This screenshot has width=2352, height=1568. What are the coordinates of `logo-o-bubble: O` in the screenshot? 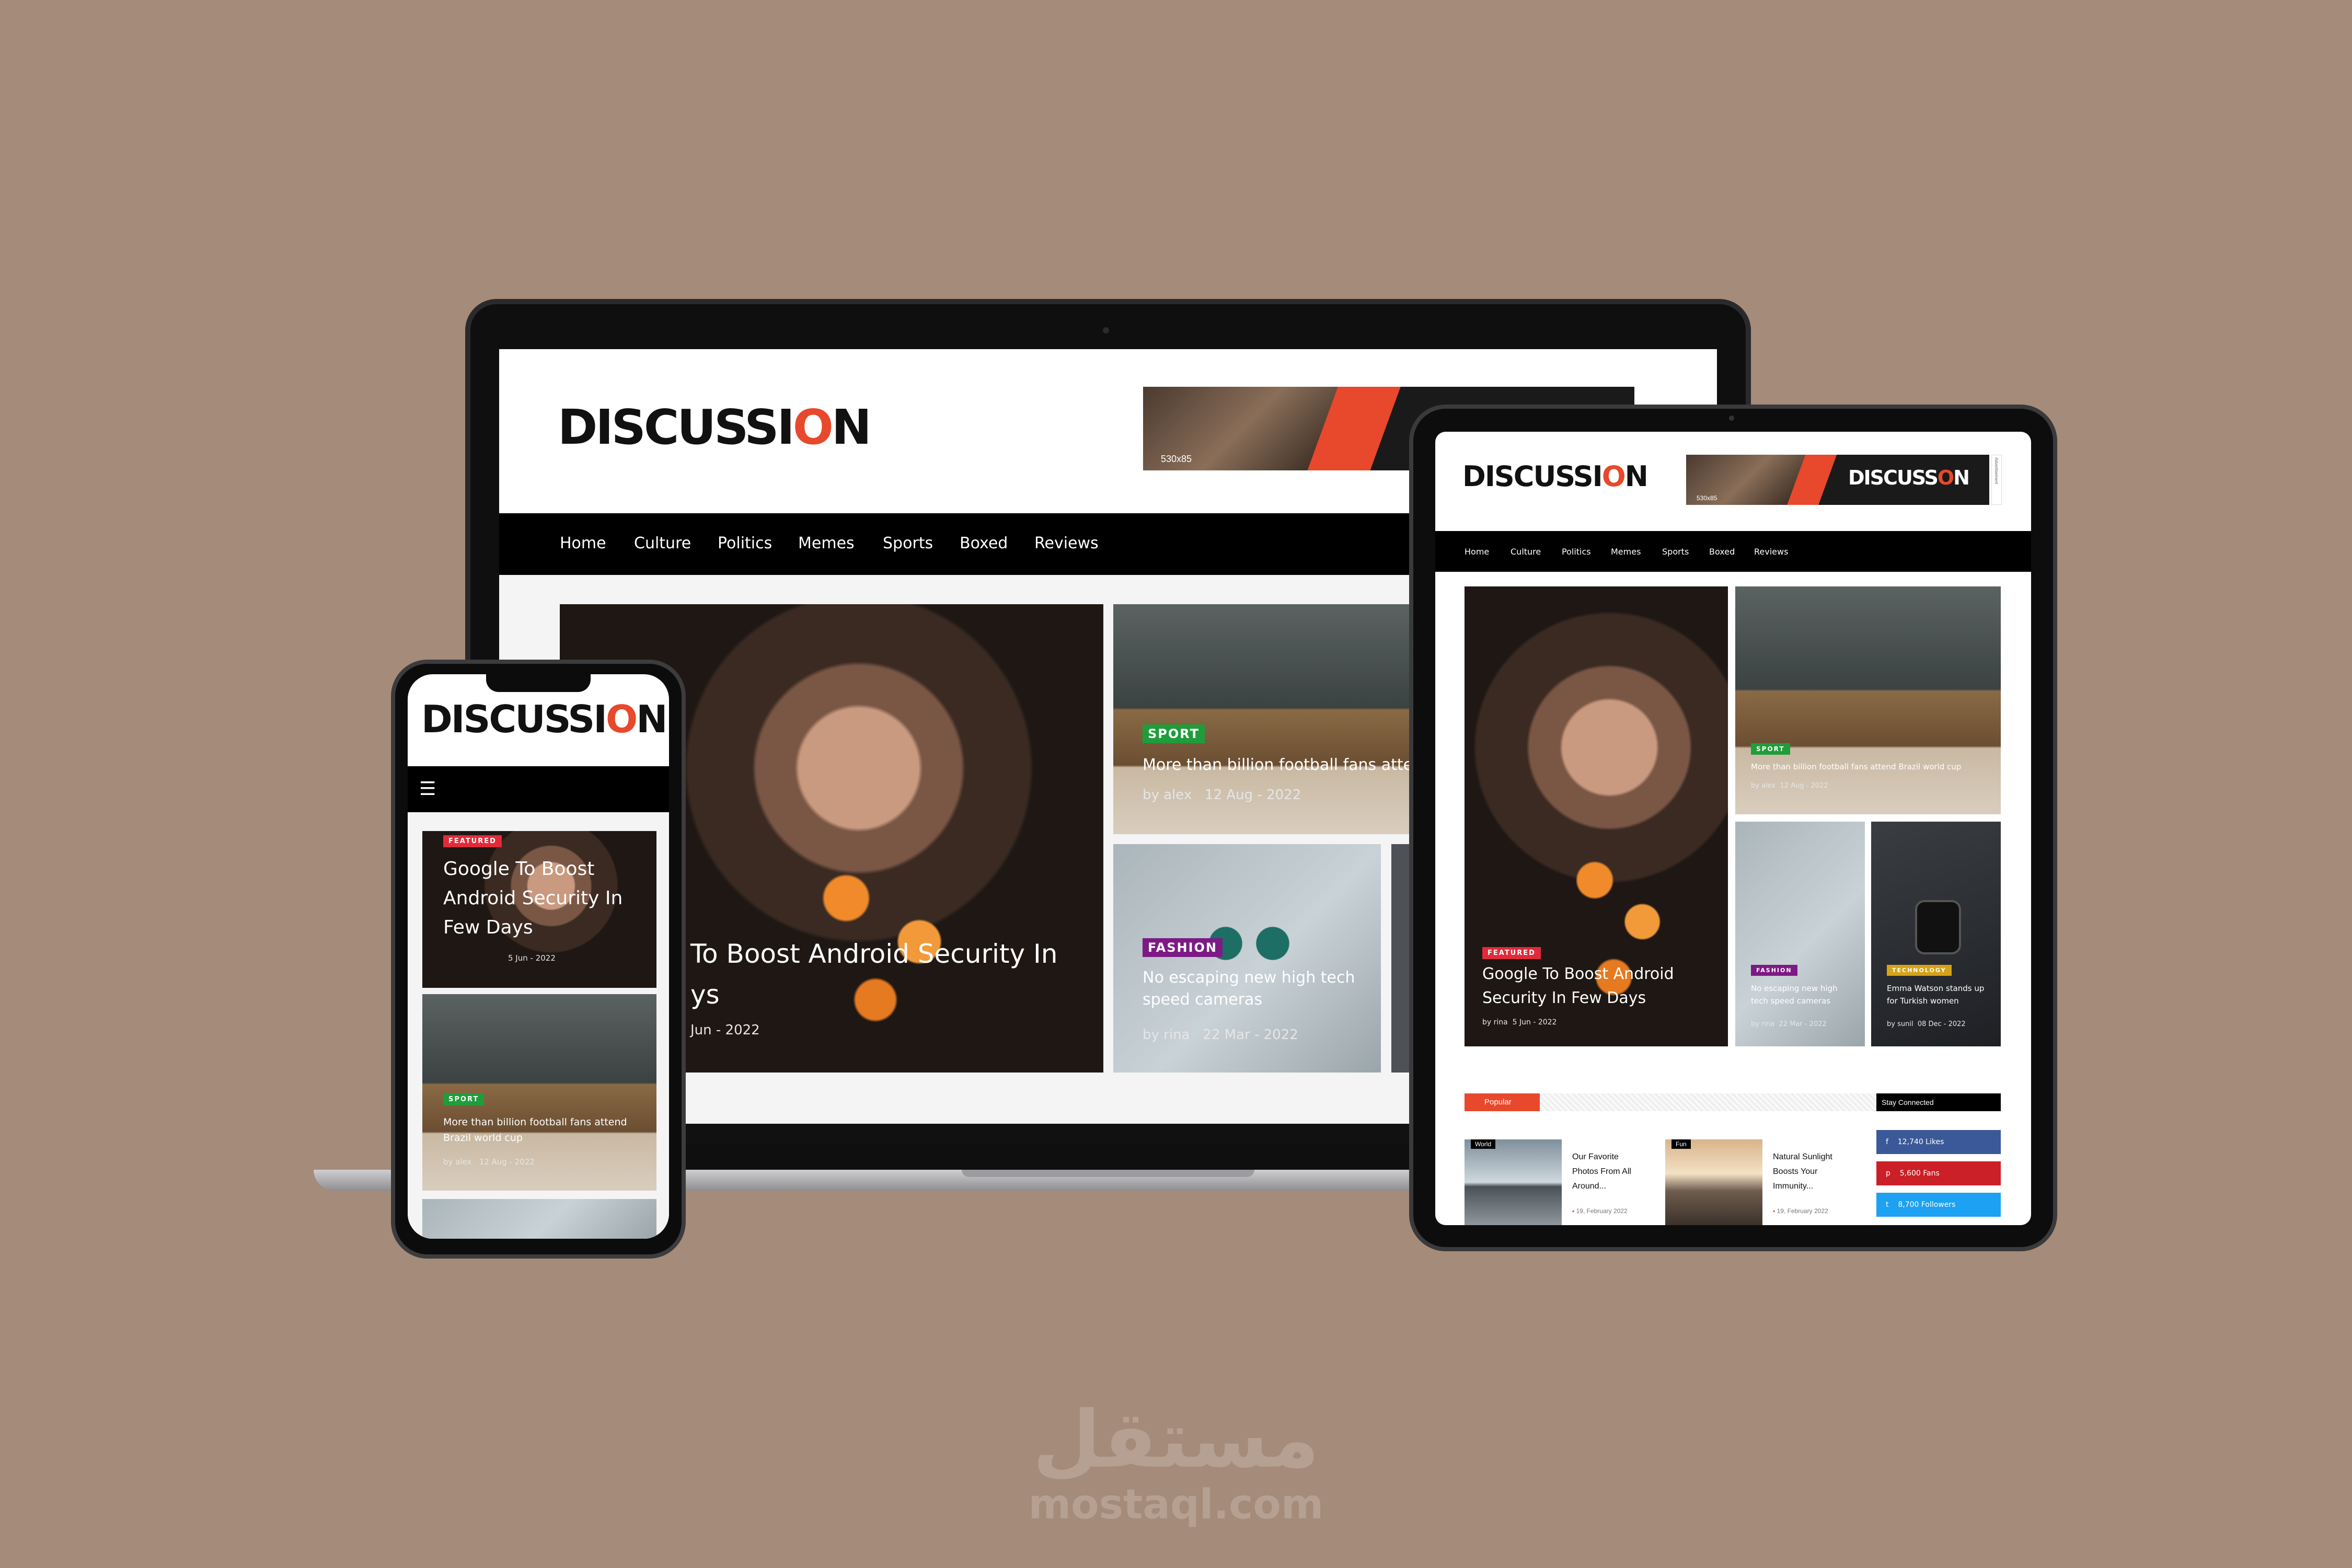 It's located at (621, 719).